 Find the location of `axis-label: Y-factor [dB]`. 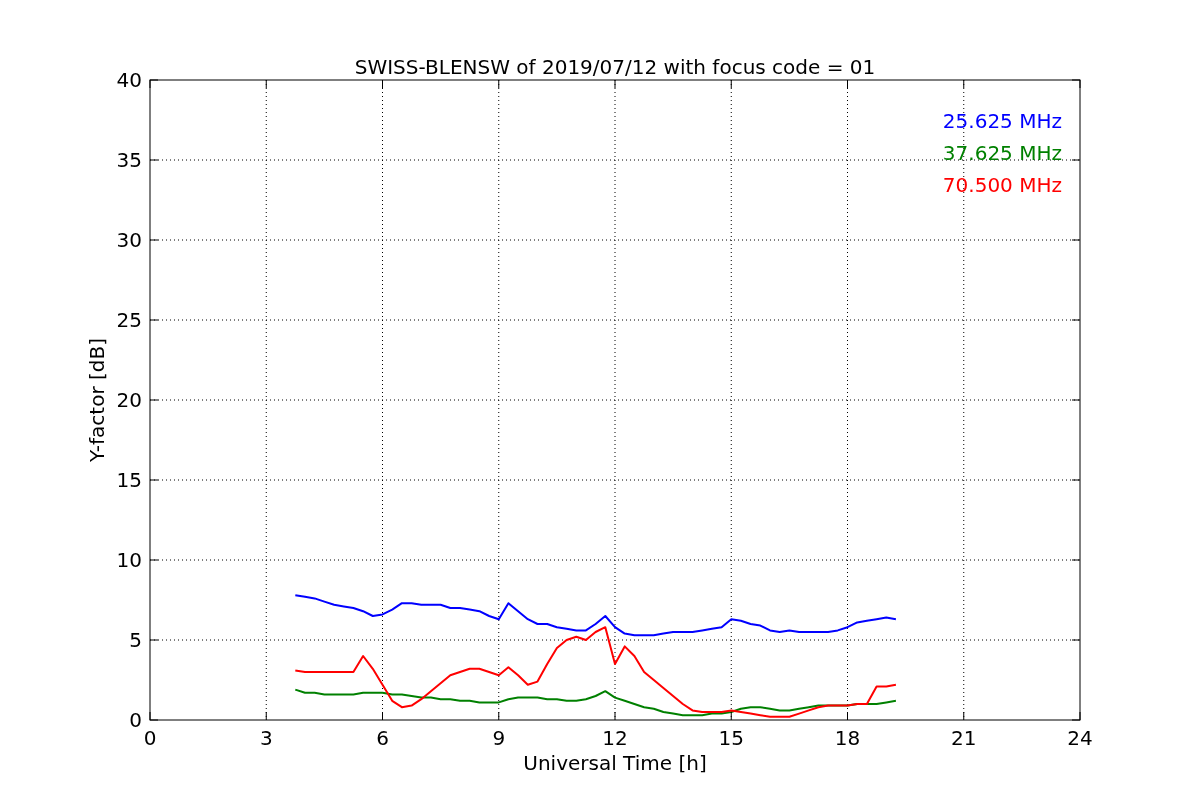

axis-label: Y-factor [dB] is located at coordinates (97, 400).